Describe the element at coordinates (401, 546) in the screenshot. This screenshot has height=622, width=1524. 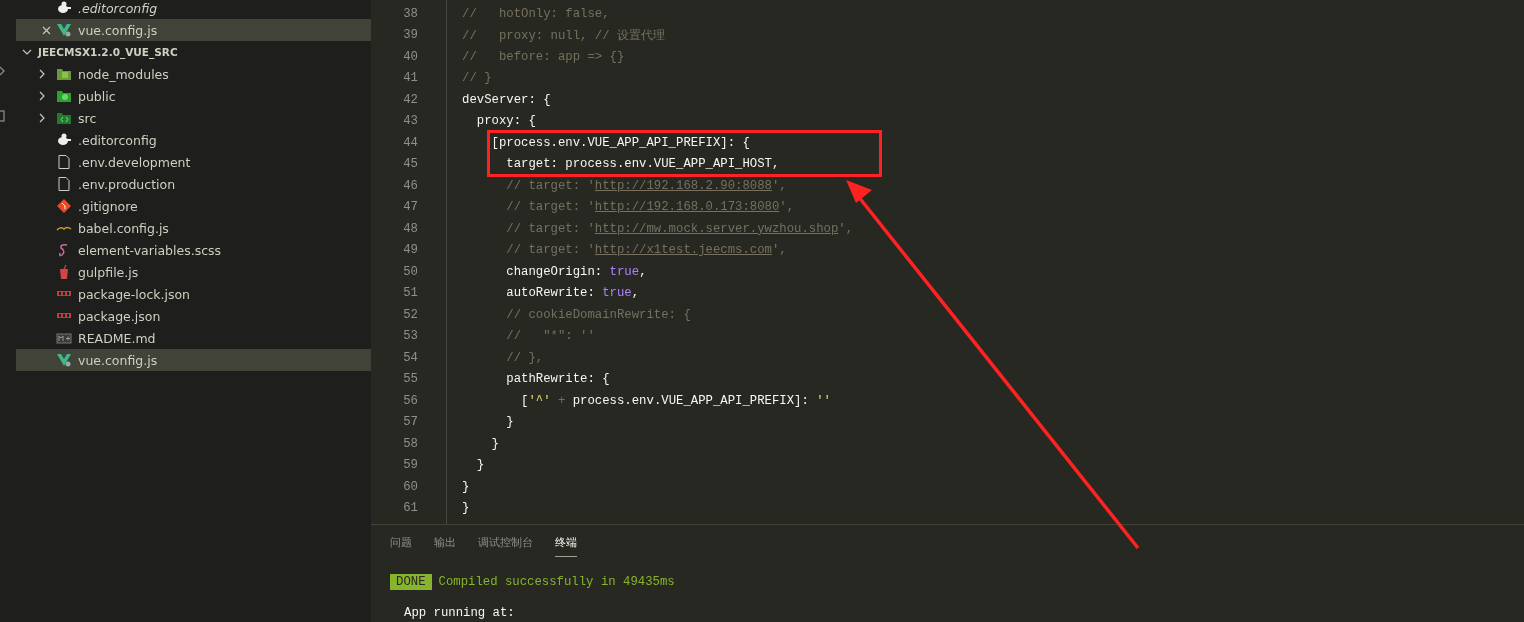
I see `panel-tab: 问题` at that location.